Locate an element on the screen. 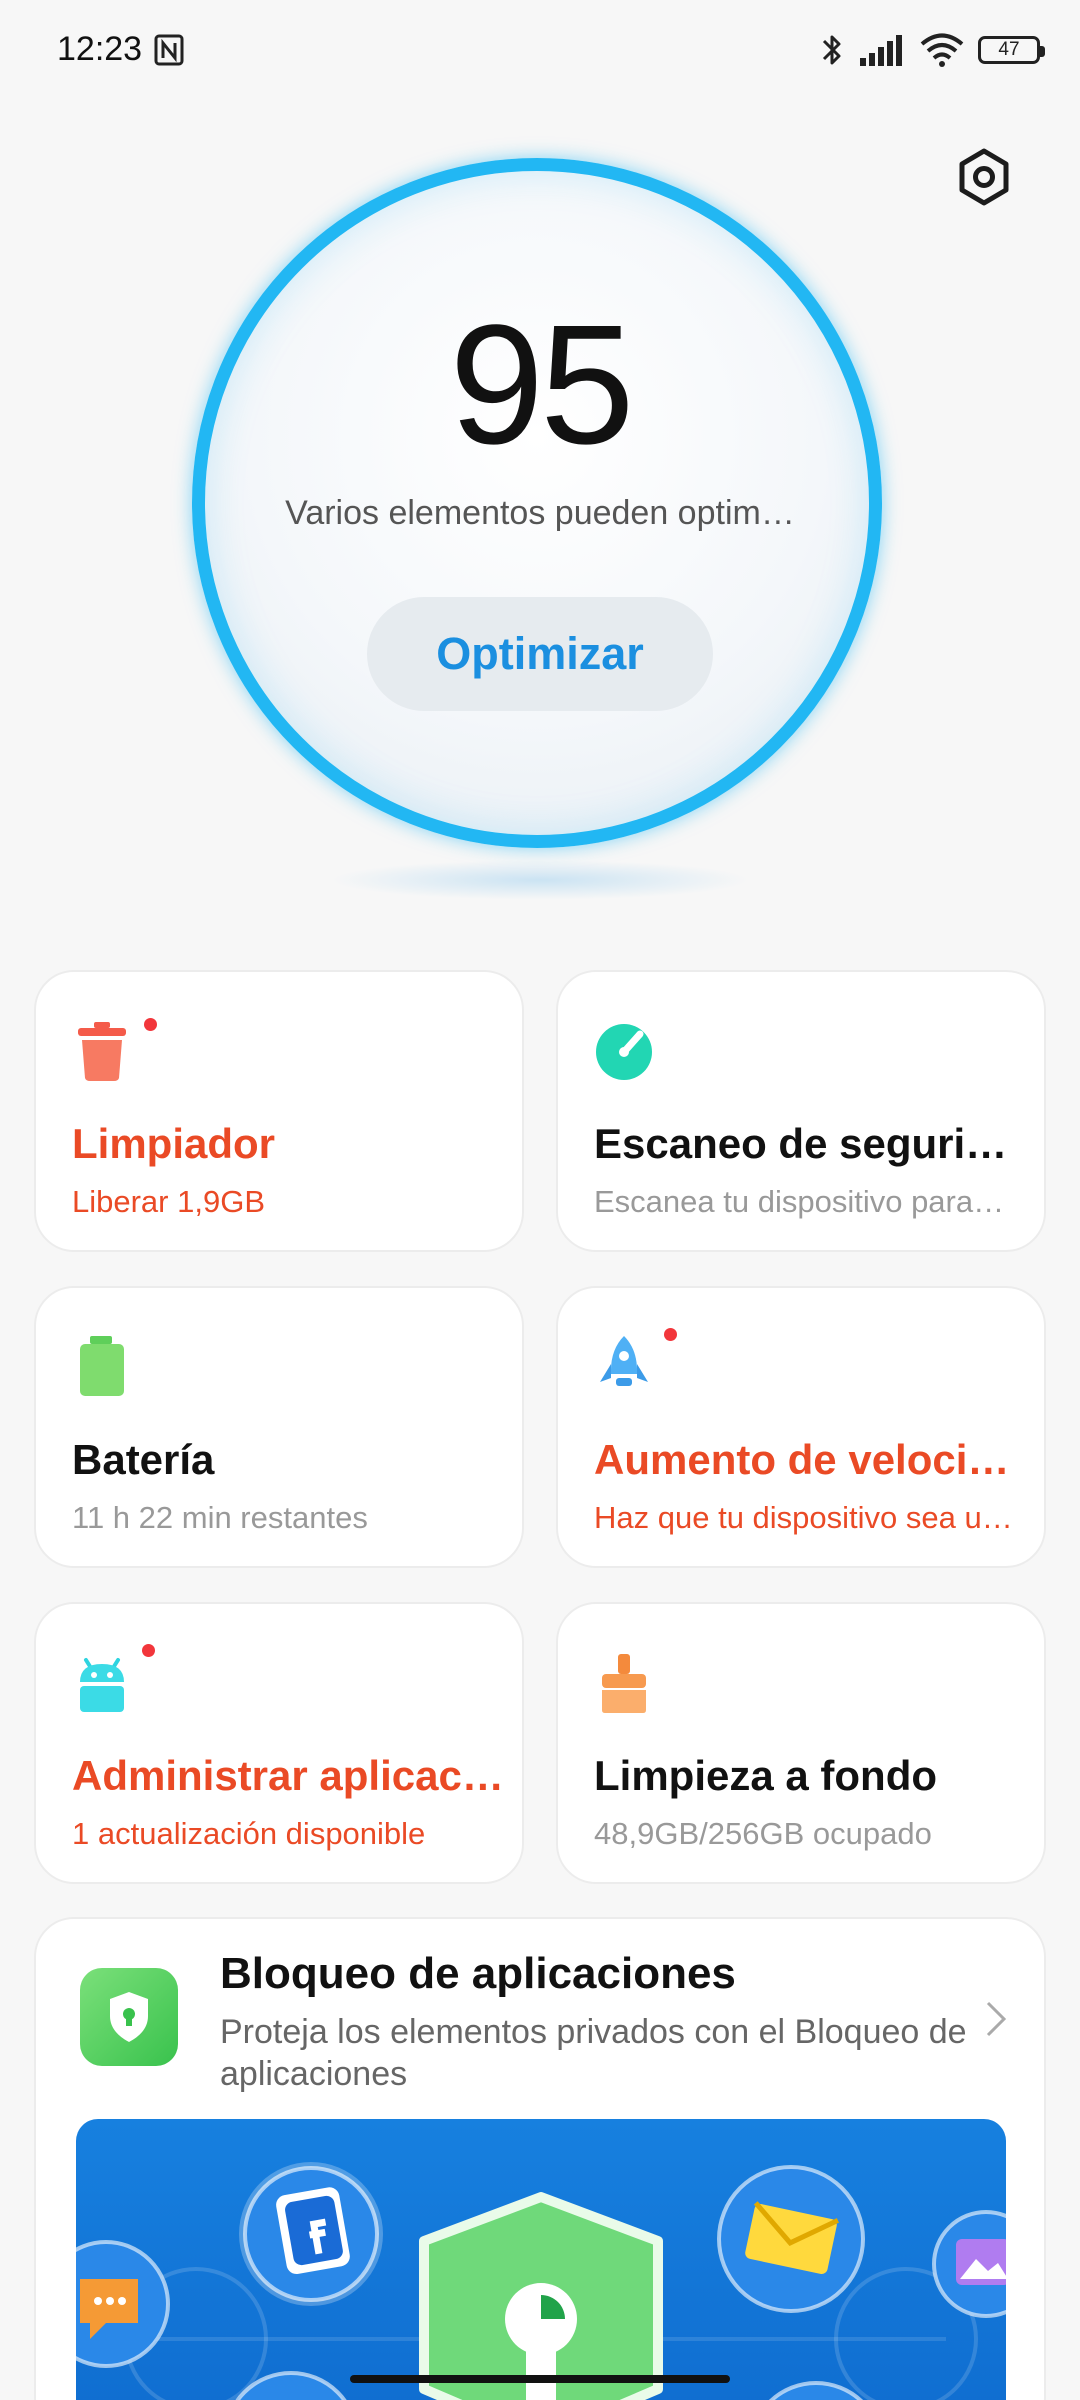 This screenshot has height=2400, width=1080. card-title: Limpieza a fondo is located at coordinates (766, 1775).